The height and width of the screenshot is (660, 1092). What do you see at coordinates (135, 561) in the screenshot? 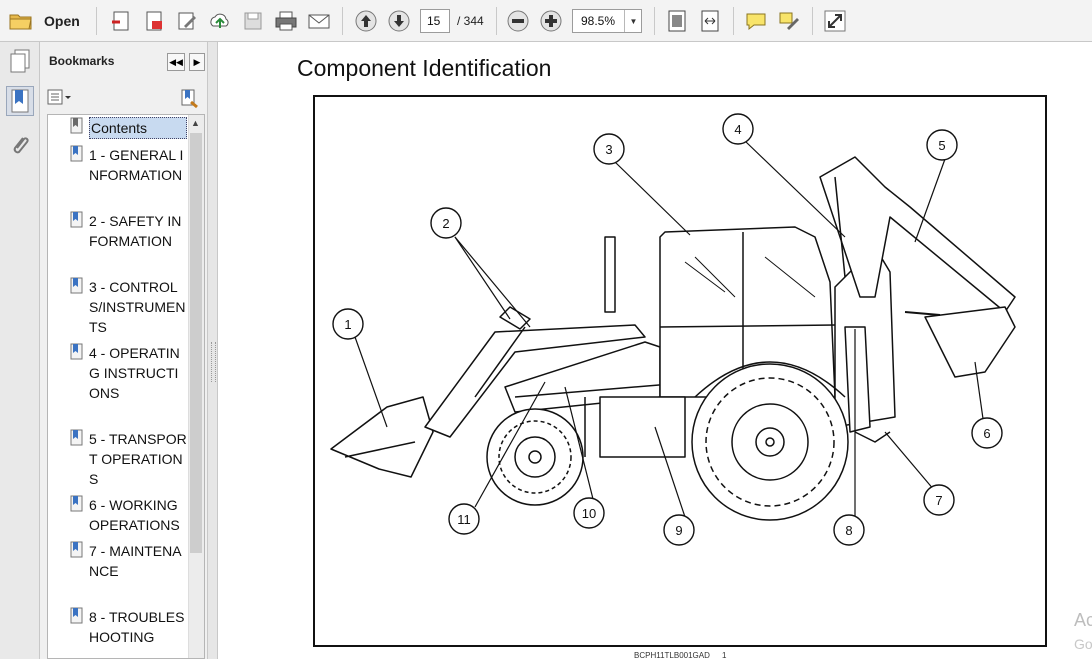
I see `bookmark-label: 7 - MAINTENANCE` at bounding box center [135, 561].